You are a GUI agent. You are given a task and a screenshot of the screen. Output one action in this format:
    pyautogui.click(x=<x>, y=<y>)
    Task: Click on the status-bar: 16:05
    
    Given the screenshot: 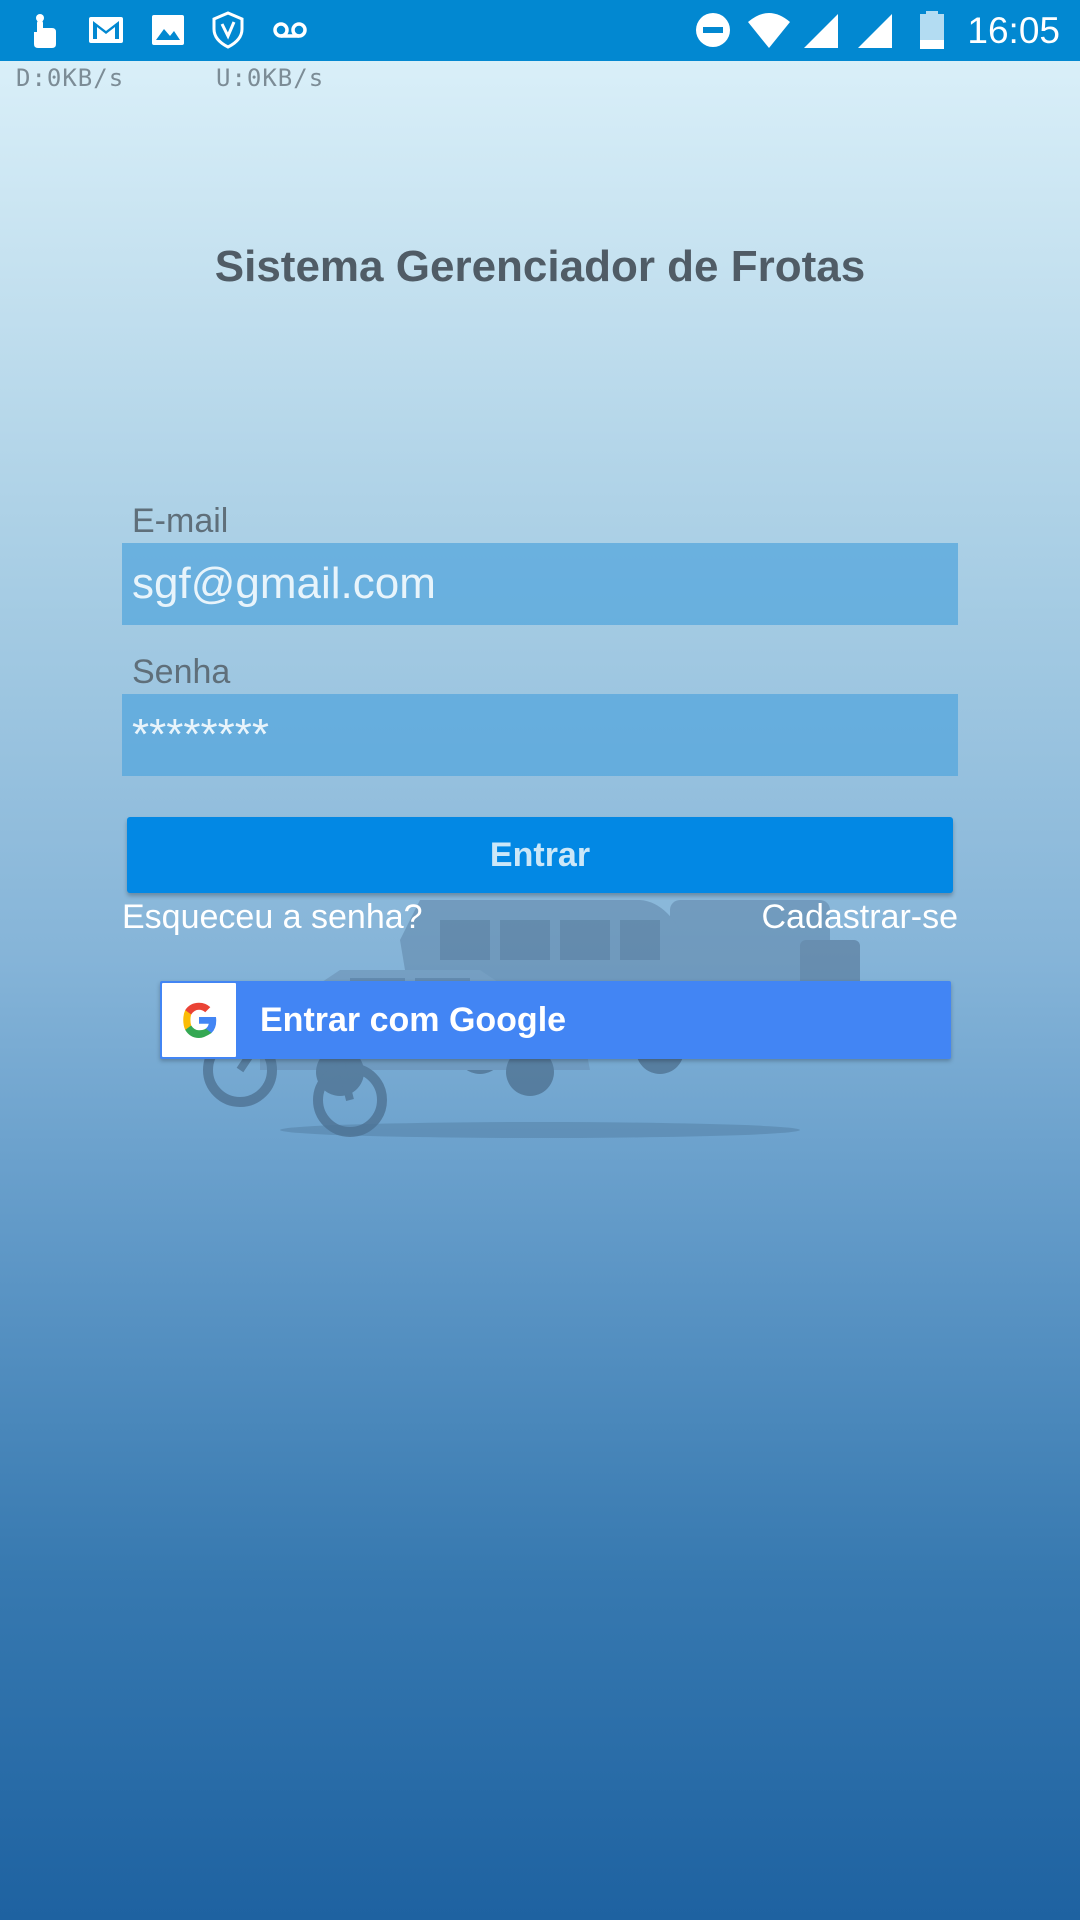 What is the action you would take?
    pyautogui.click(x=540, y=30)
    